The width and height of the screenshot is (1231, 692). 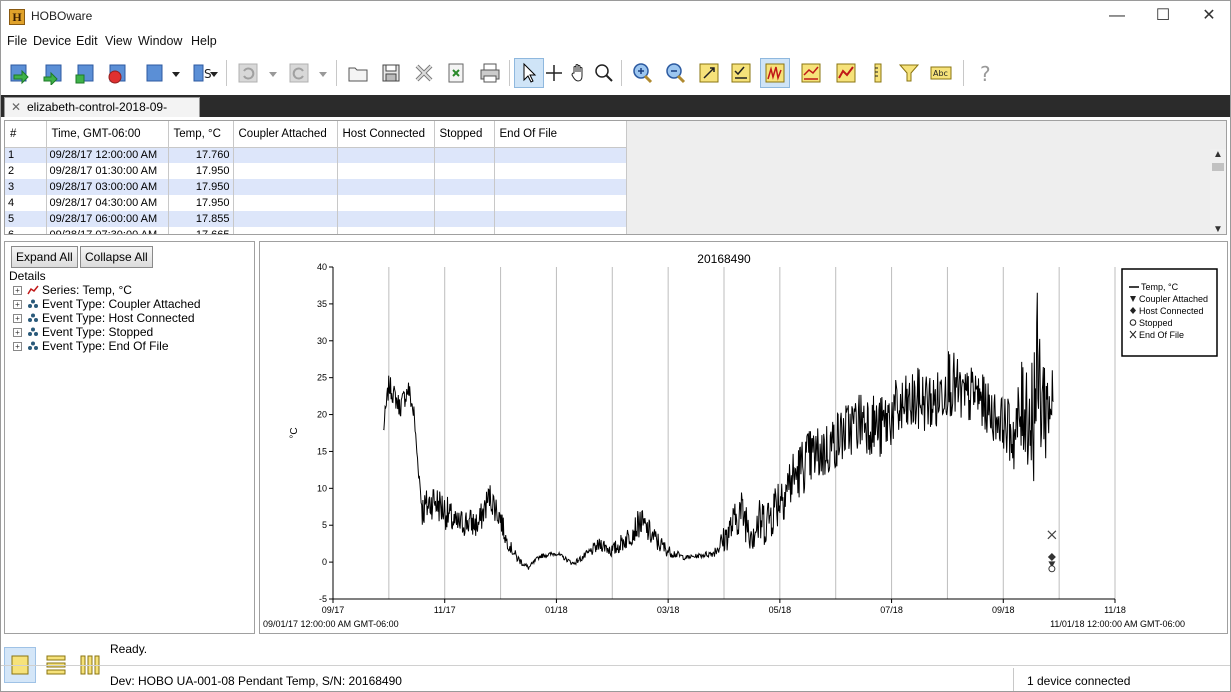 What do you see at coordinates (878, 73) in the screenshot?
I see `ruler-icon` at bounding box center [878, 73].